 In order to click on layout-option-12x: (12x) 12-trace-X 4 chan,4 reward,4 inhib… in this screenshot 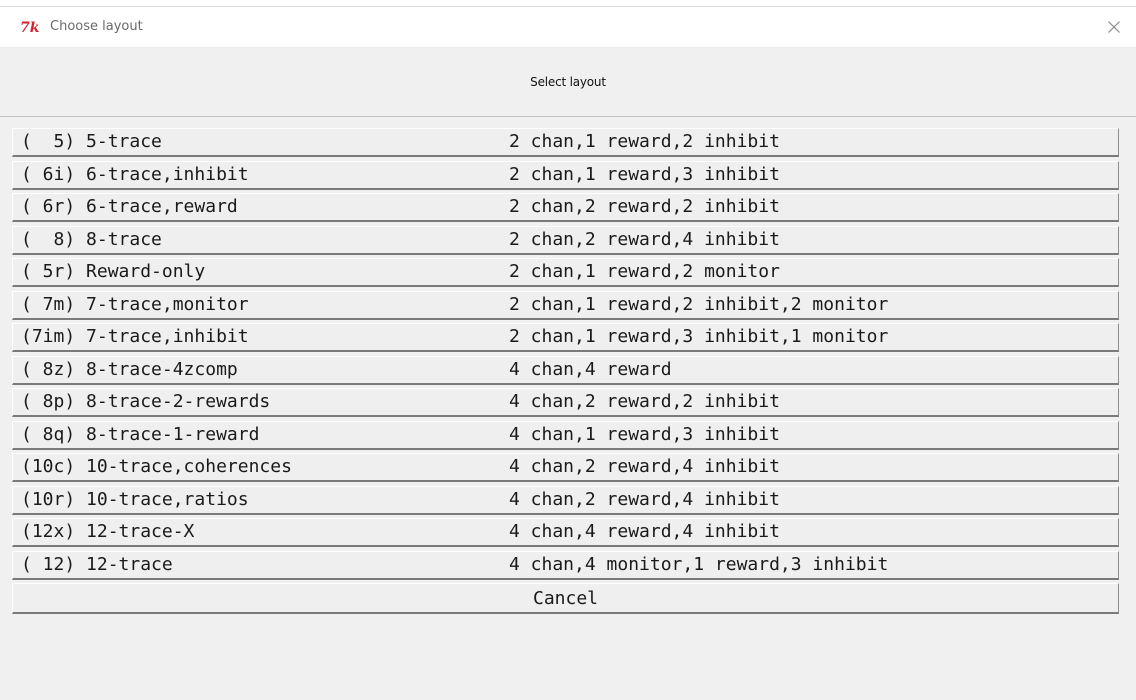, I will do `click(565, 532)`.